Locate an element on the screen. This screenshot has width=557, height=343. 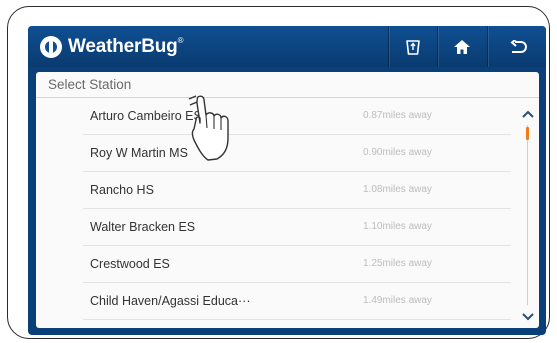
station-name: Rancho HS is located at coordinates (122, 190).